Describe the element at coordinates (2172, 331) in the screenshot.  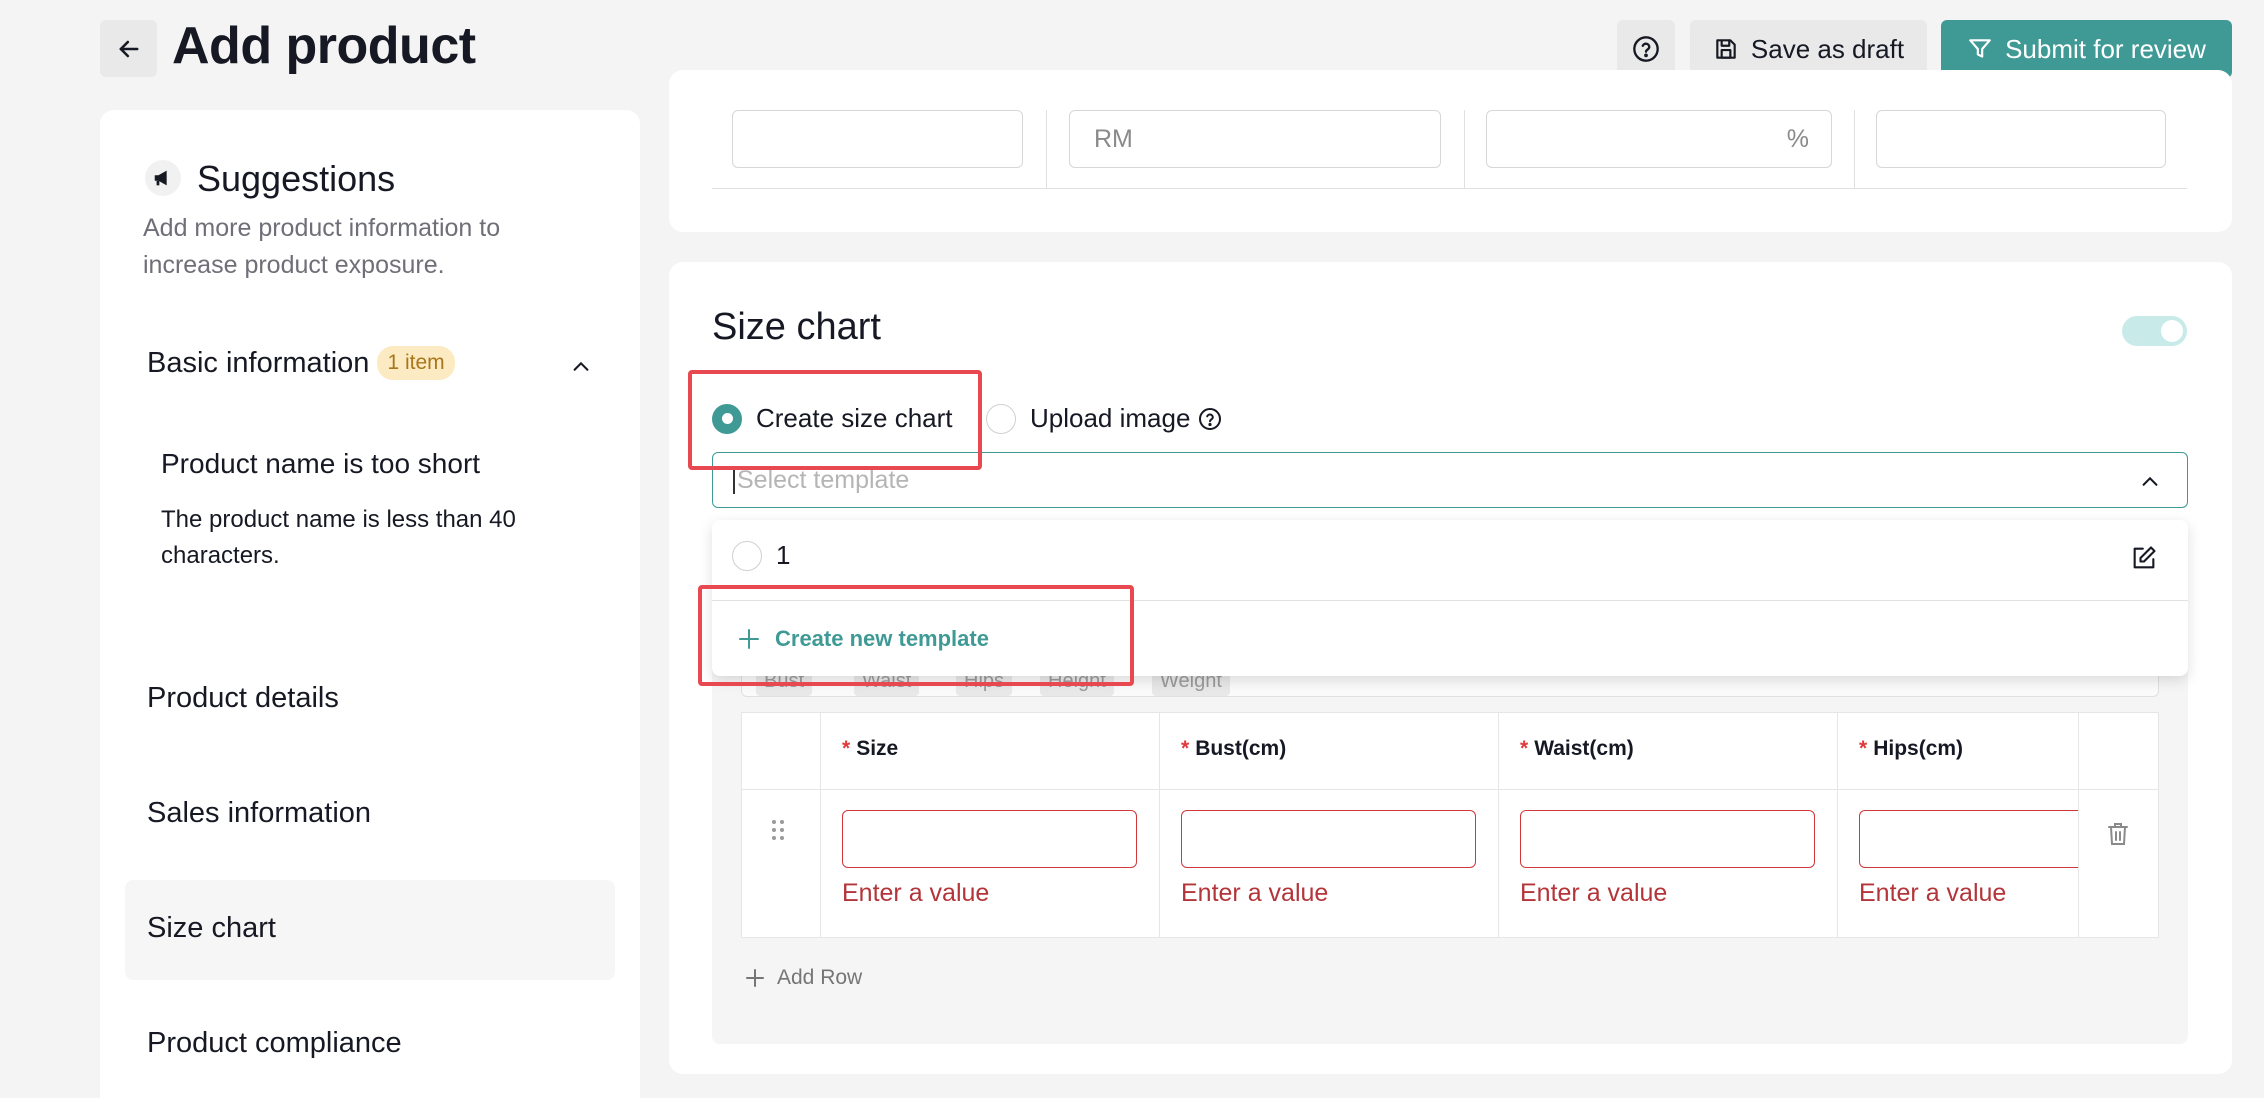
I see `toggle-knob` at that location.